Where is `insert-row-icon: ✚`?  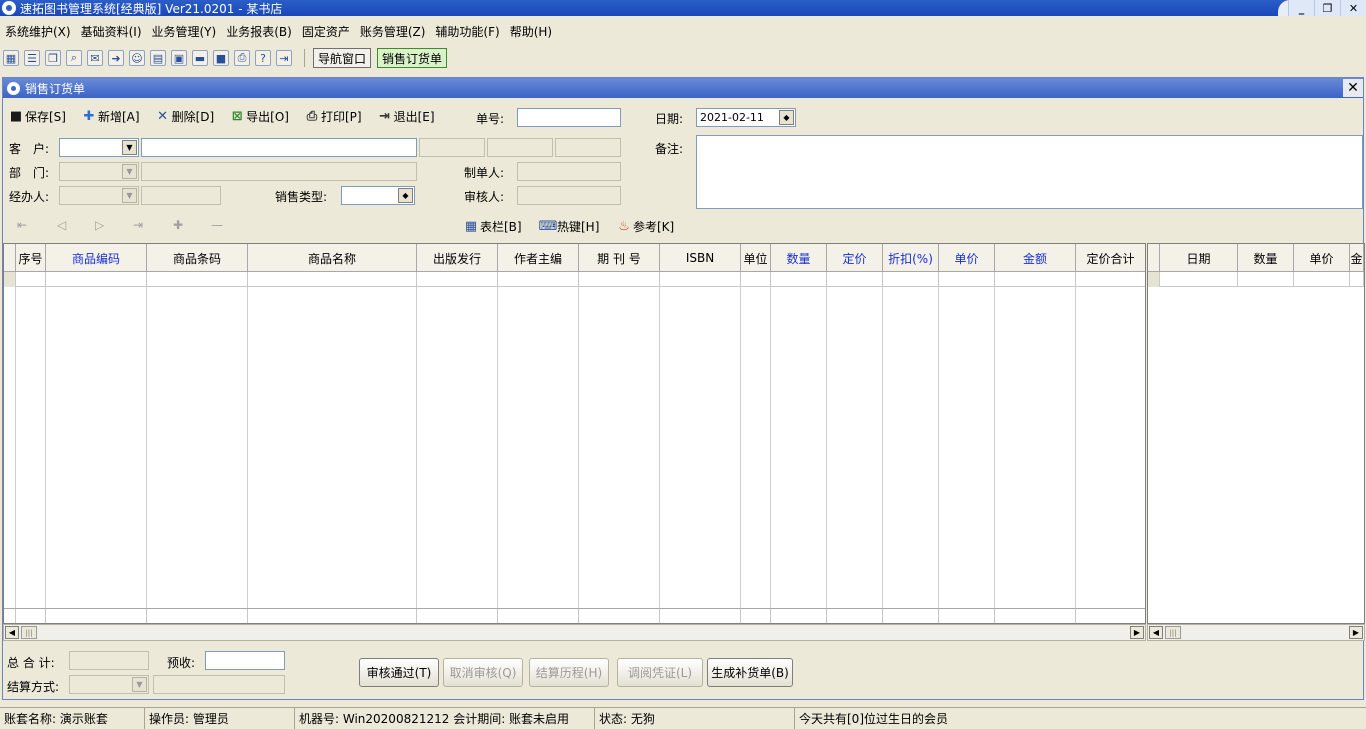 insert-row-icon: ✚ is located at coordinates (178, 225).